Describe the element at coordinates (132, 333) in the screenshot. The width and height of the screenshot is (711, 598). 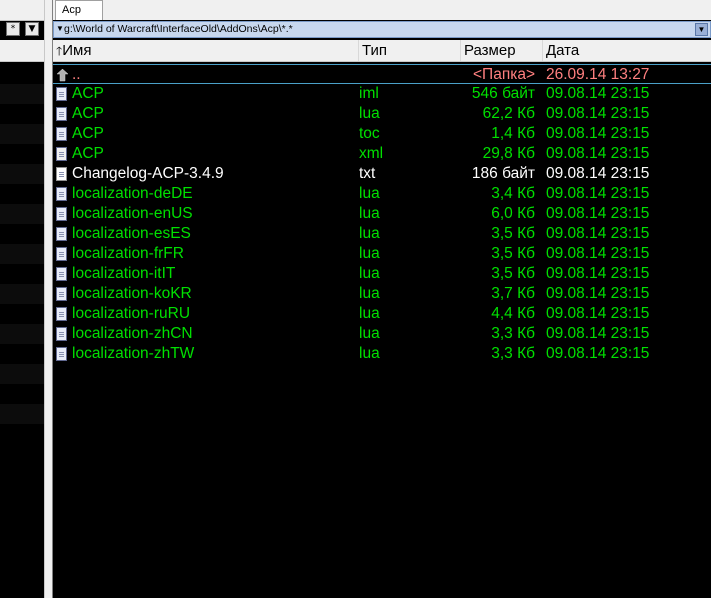
I see `file-name: localization-zhCN` at that location.